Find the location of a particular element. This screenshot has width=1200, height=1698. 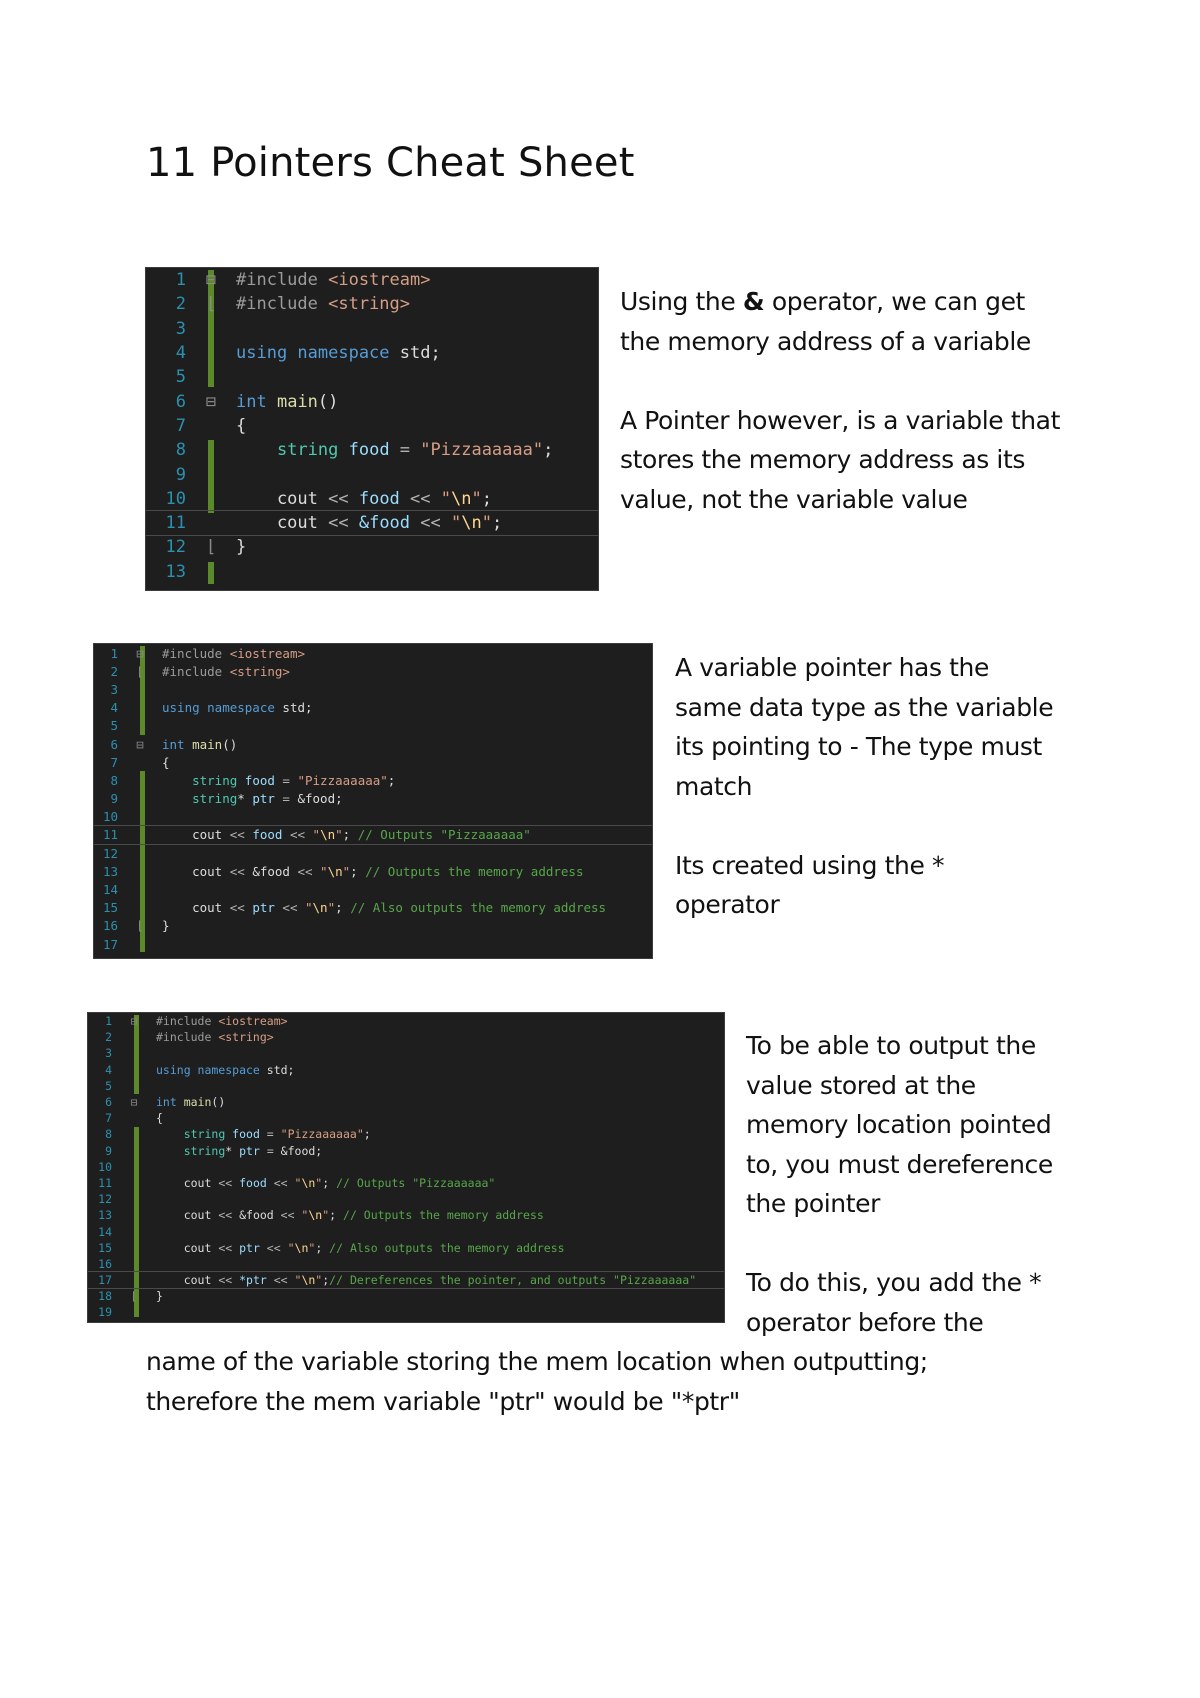

code-text: } is located at coordinates (407, 925).